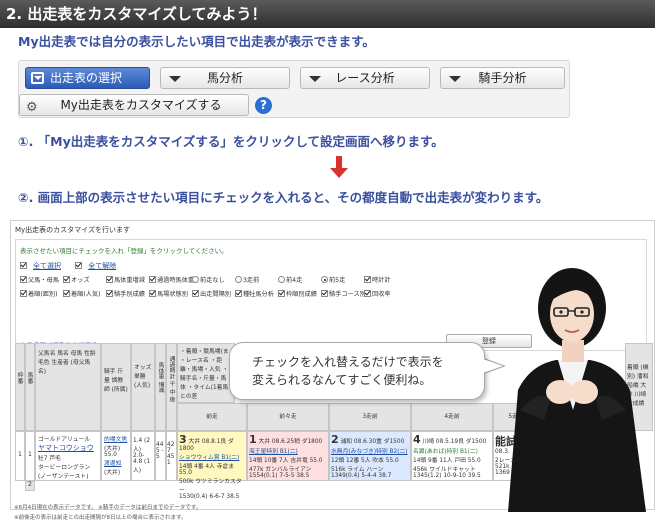 The height and width of the screenshot is (530, 655). What do you see at coordinates (116, 462) in the screenshot?
I see `trainer-link: 渡邊知` at bounding box center [116, 462].